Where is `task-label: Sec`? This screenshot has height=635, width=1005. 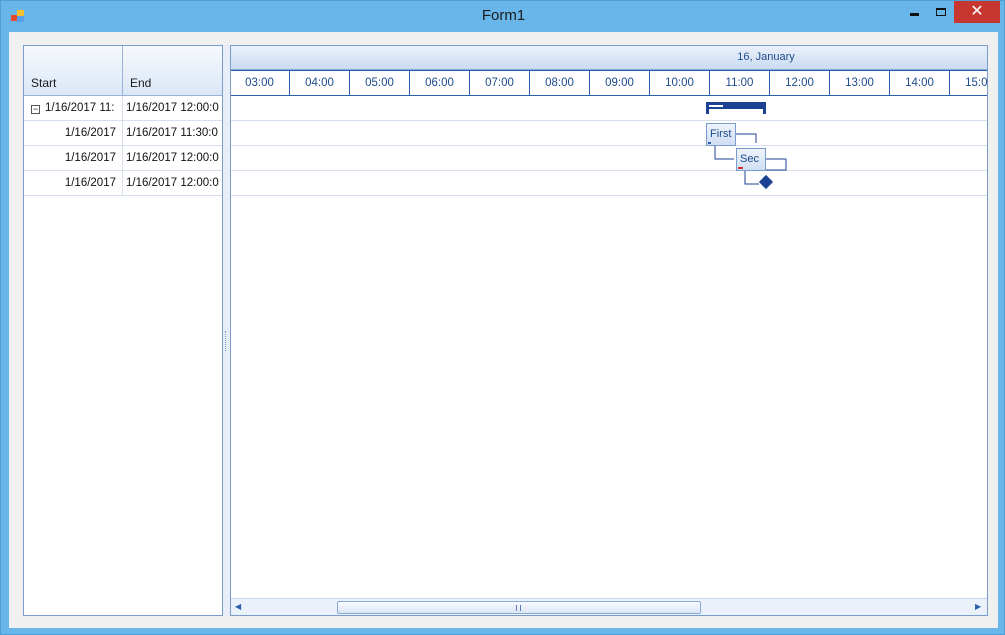
task-label: Sec is located at coordinates (749, 159).